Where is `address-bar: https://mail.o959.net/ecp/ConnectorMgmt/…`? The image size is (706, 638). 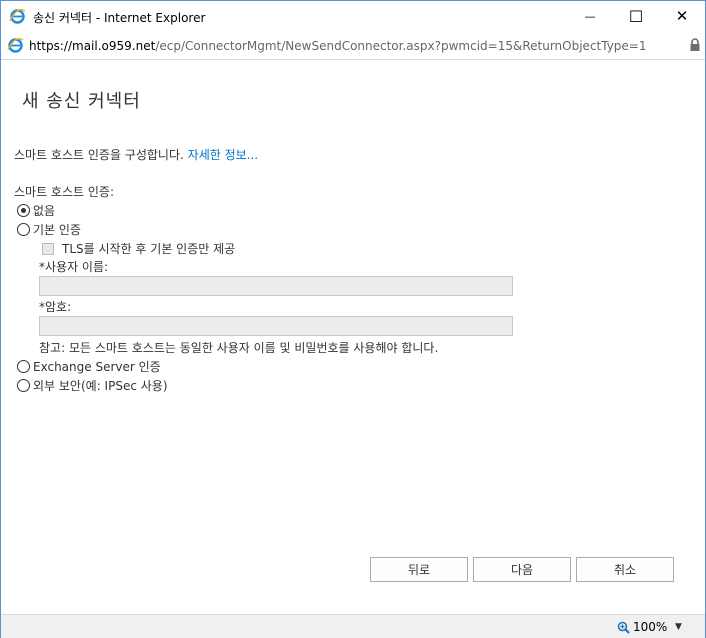 address-bar: https://mail.o959.net/ecp/ConnectorMgmt/… is located at coordinates (353, 46).